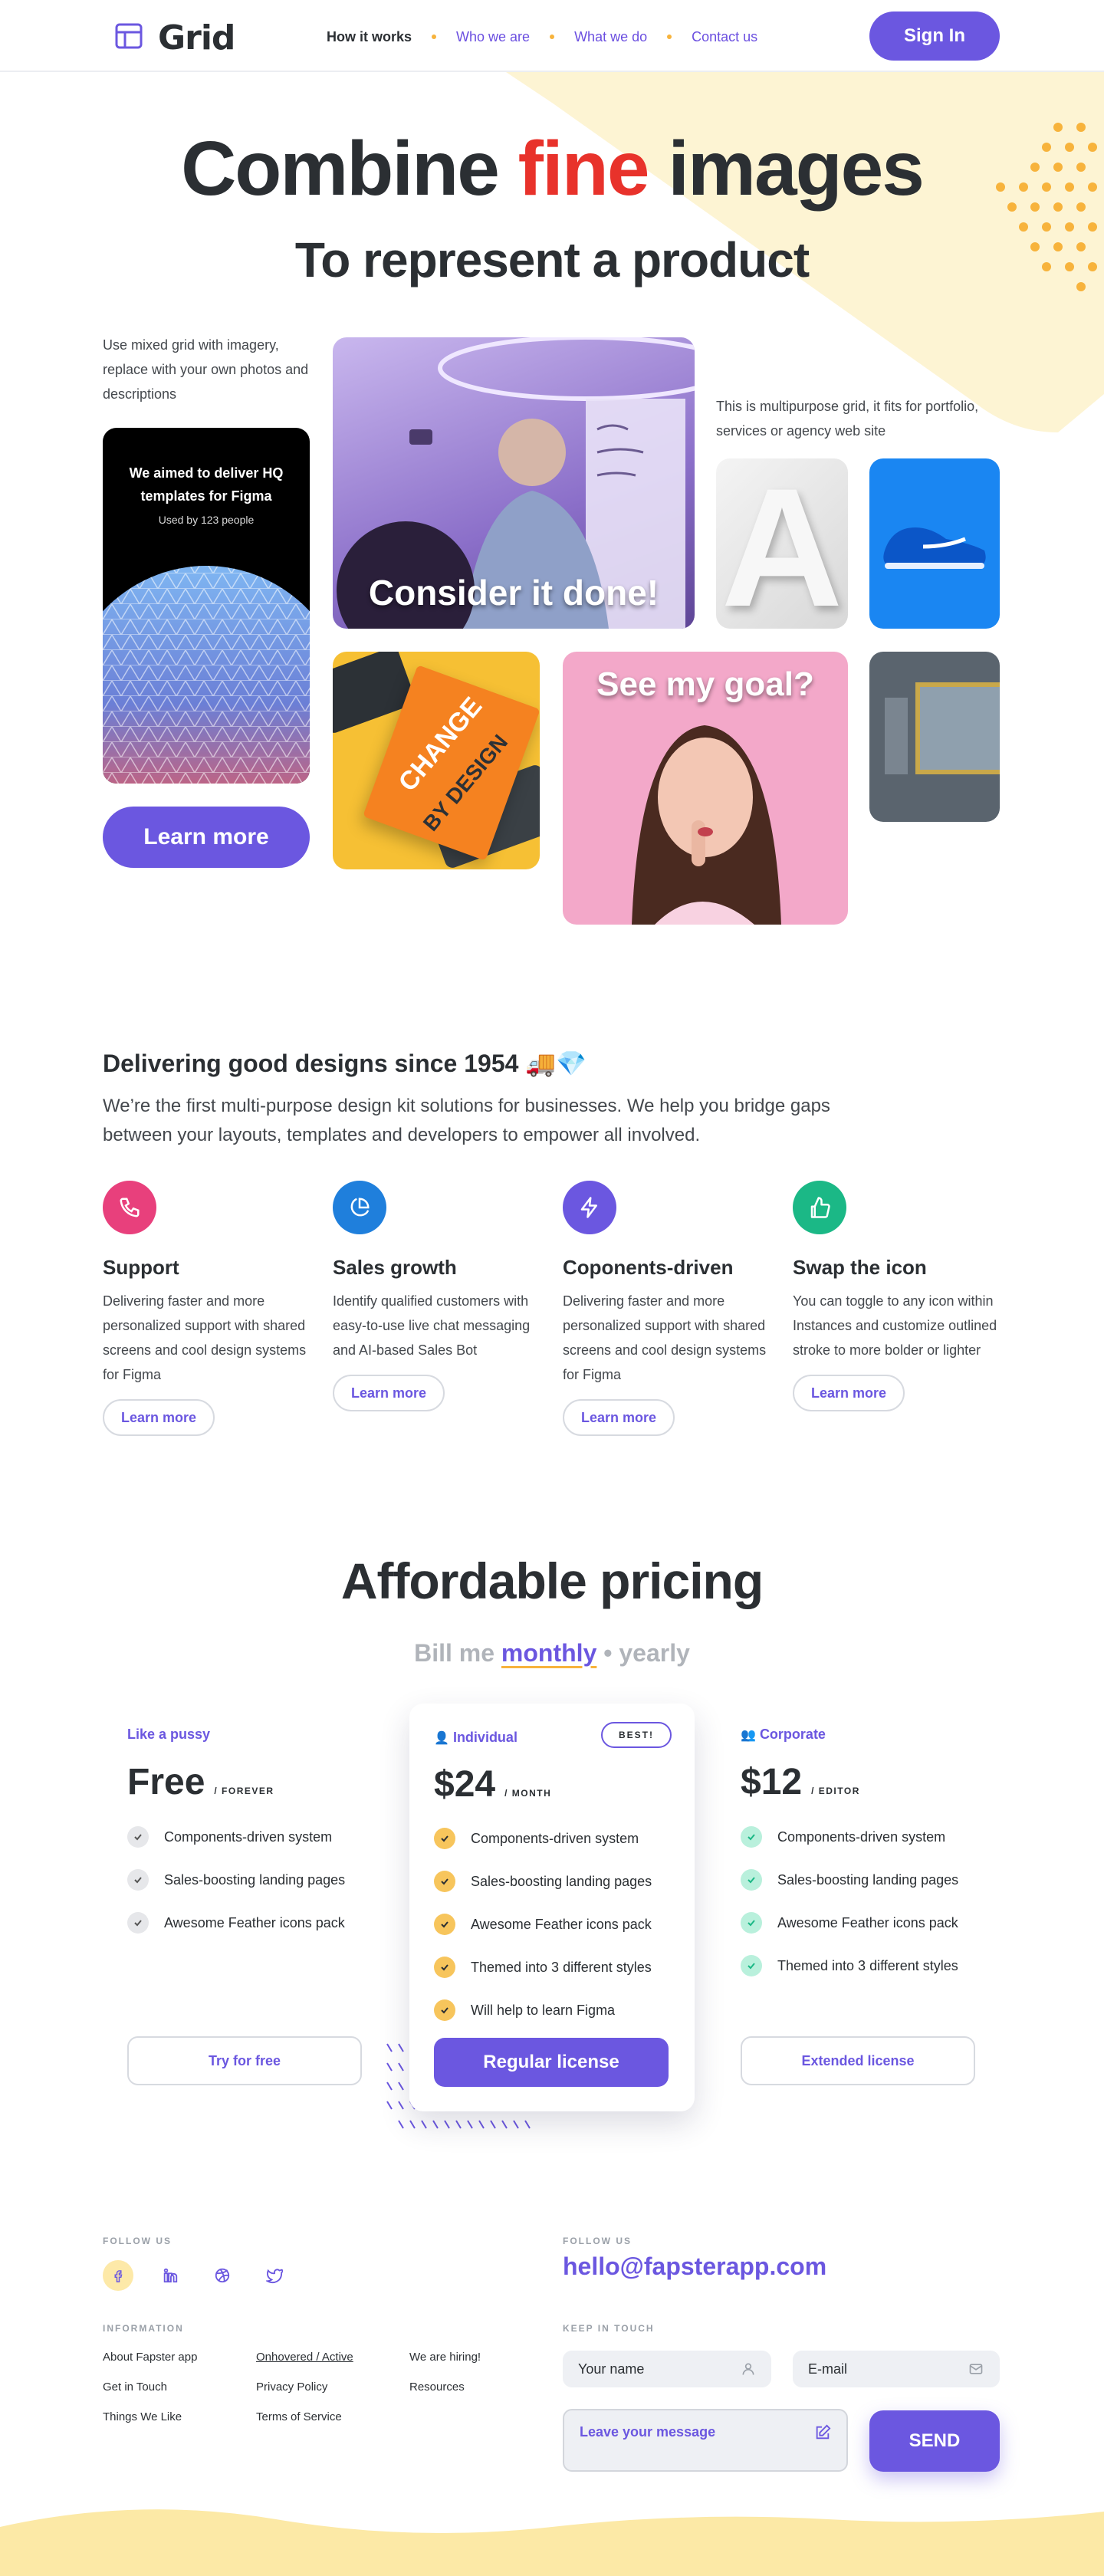  Describe the element at coordinates (552, 260) in the screenshot. I see `hero-subtitle: To represent a product` at that location.